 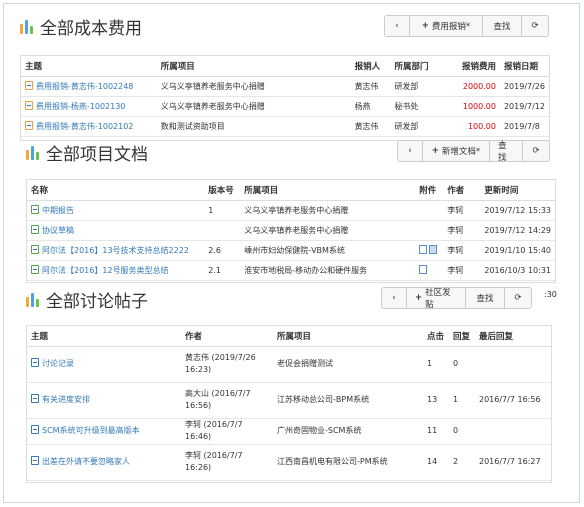 I want to click on clicks-cell: 13, so click(x=436, y=400).